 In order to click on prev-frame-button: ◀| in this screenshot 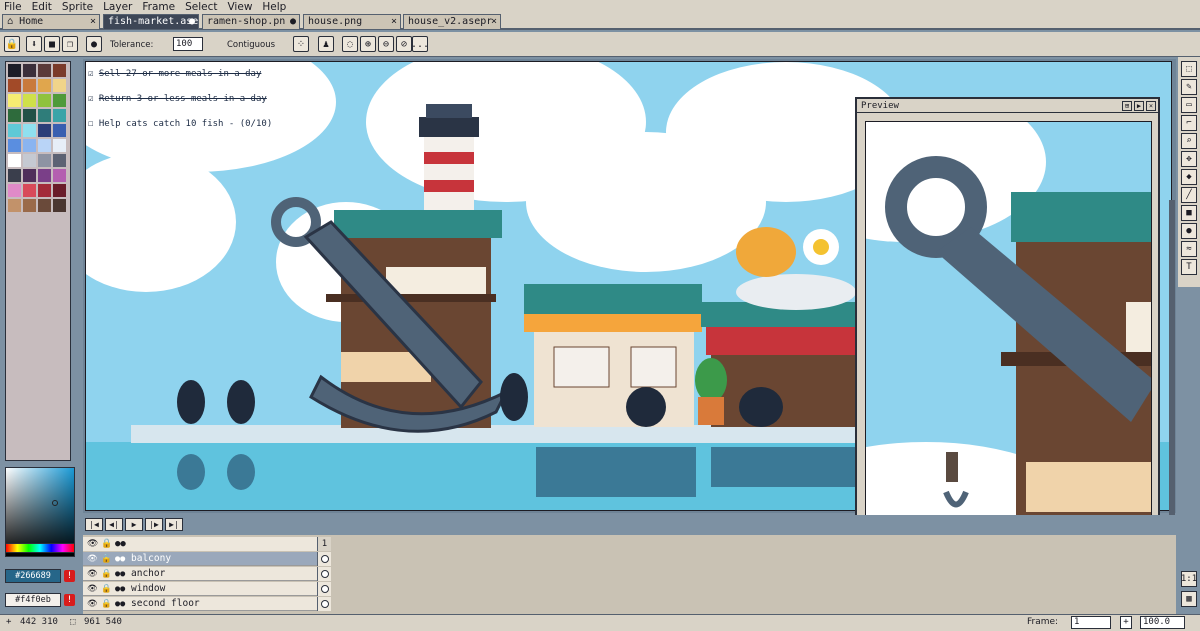, I will do `click(114, 524)`.